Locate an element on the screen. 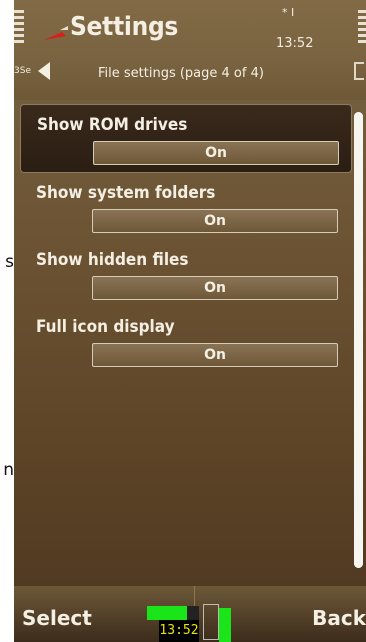  softkey-bar: Select 13:52 Back is located at coordinates (190, 614).